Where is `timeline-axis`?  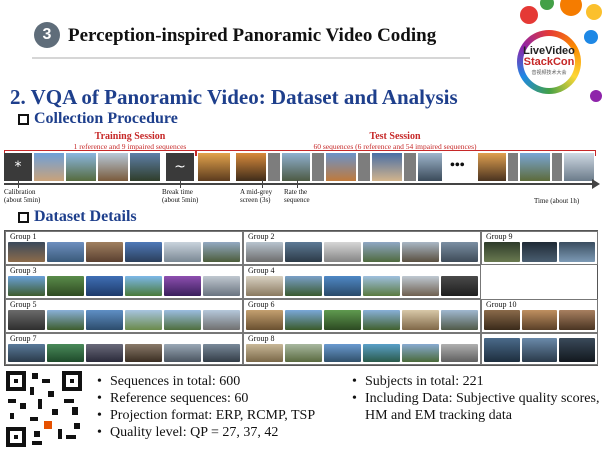
timeline-axis is located at coordinates (300, 184).